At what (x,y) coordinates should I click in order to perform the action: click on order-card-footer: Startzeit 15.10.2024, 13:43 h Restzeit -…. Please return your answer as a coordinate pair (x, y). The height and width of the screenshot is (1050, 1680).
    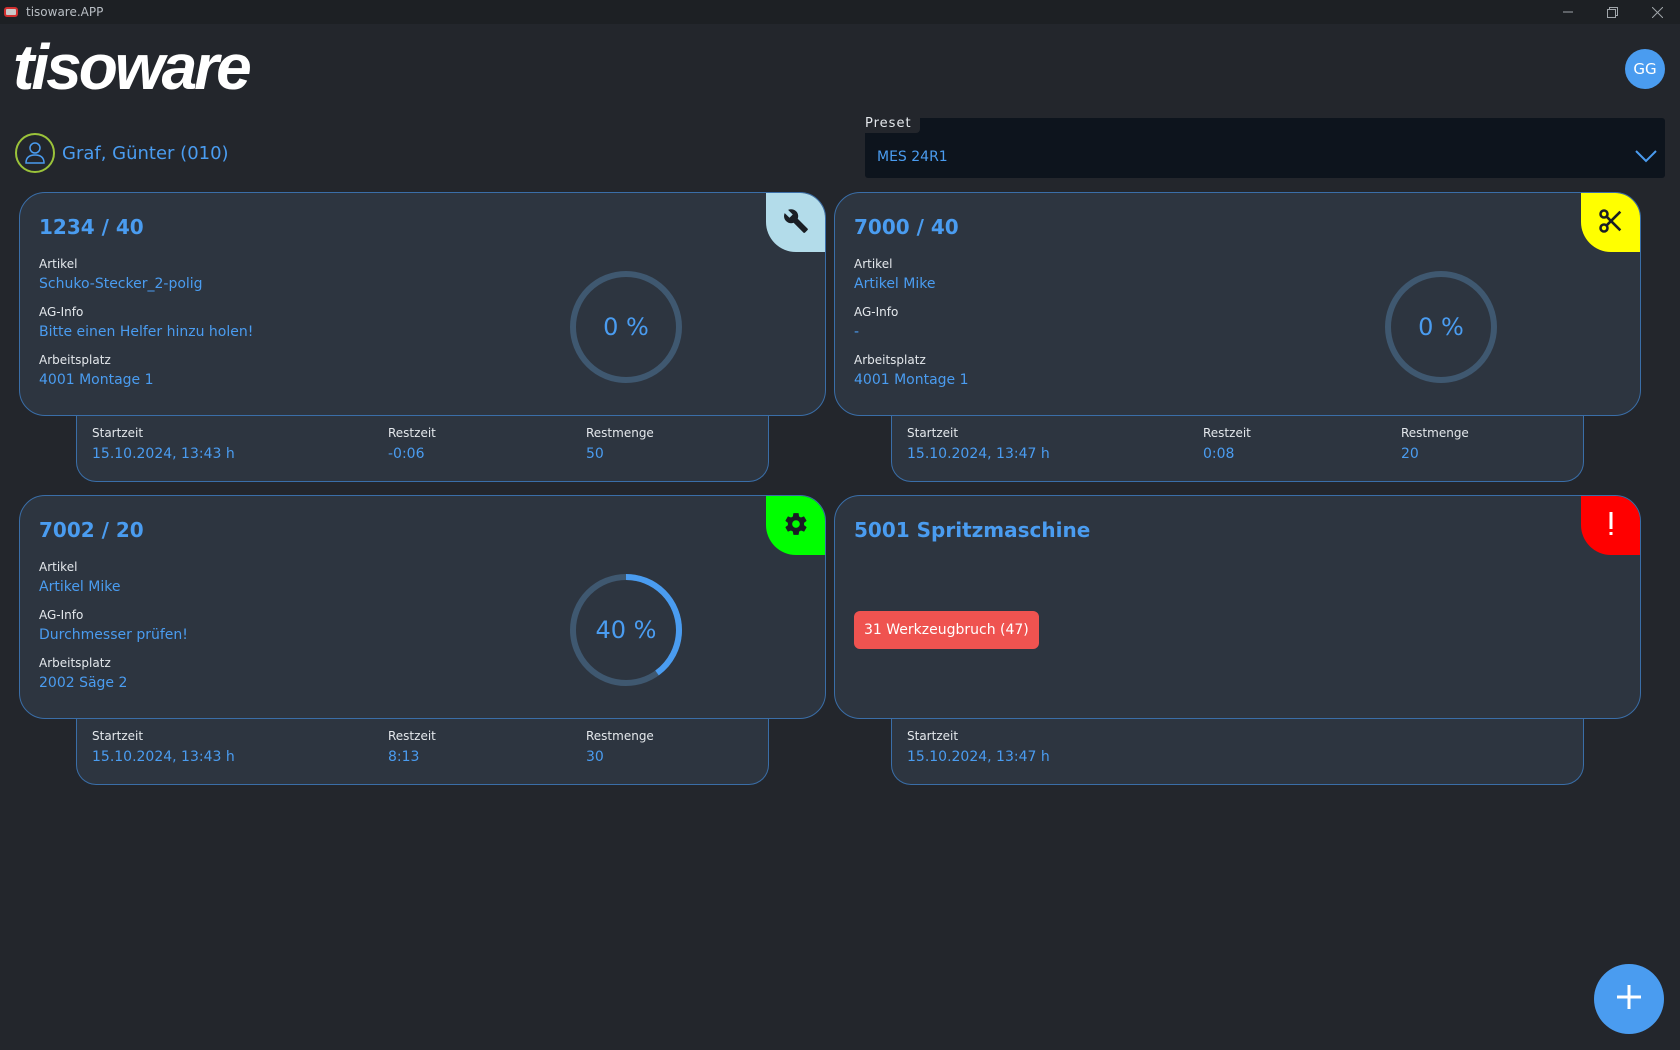
    Looking at the image, I should click on (422, 447).